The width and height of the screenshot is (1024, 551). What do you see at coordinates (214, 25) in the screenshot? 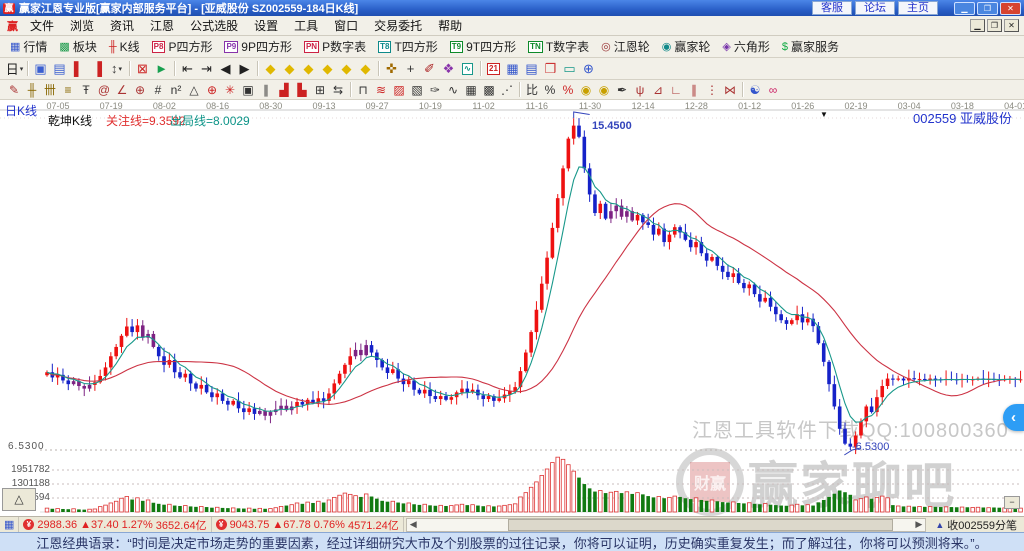
I see `menu-item-5: 公式选股` at bounding box center [214, 25].